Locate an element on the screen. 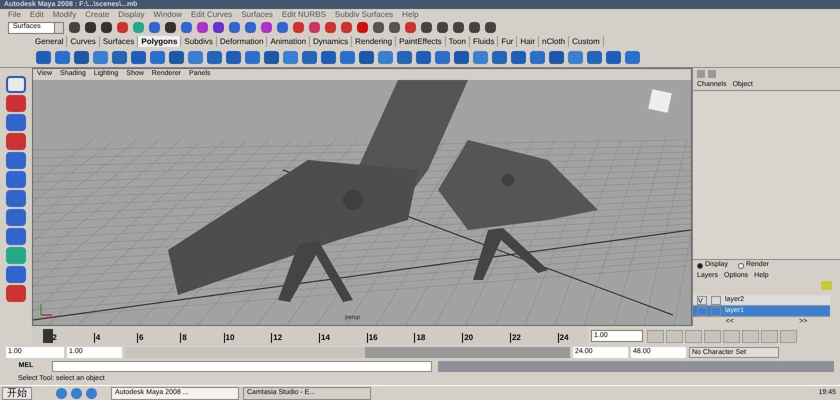 The height and width of the screenshot is (400, 840). time-tick-label: 18 is located at coordinates (420, 338).